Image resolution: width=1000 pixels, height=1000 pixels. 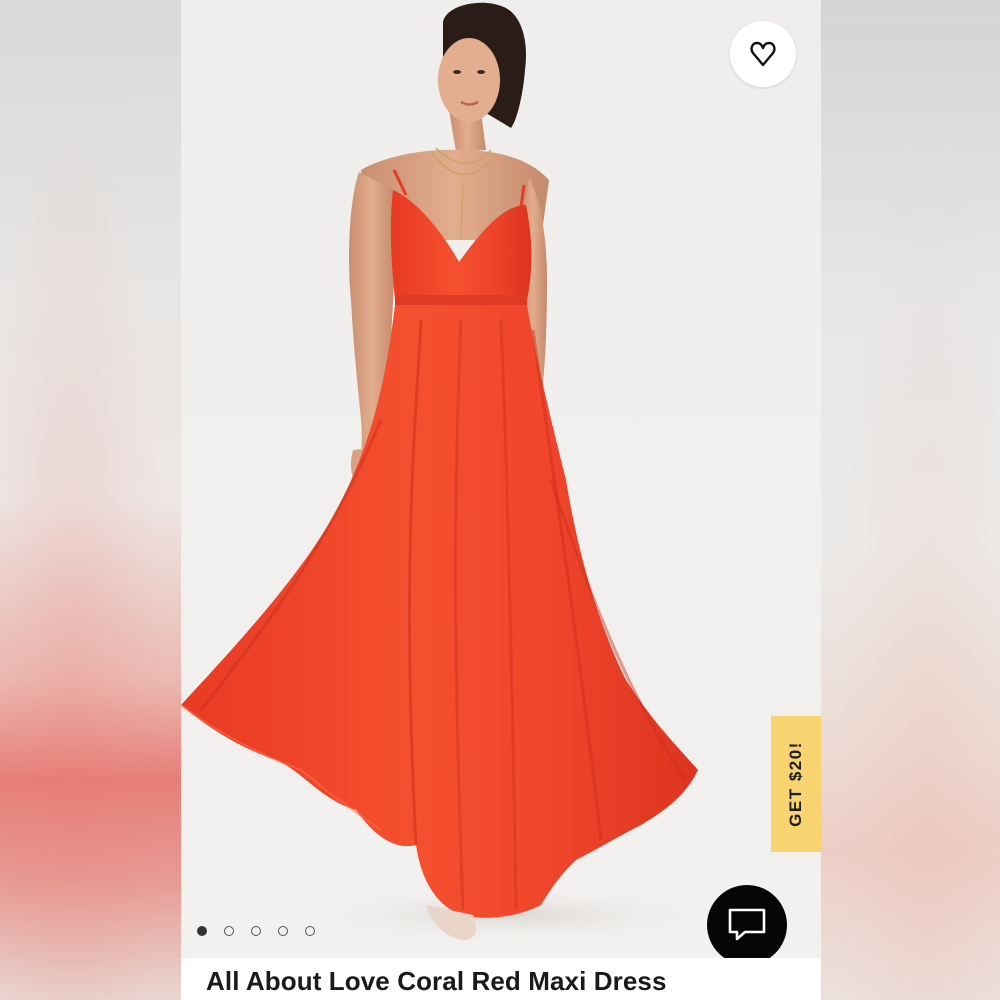 What do you see at coordinates (436, 981) in the screenshot?
I see `product-title: All About Love Coral Red Maxi Dress` at bounding box center [436, 981].